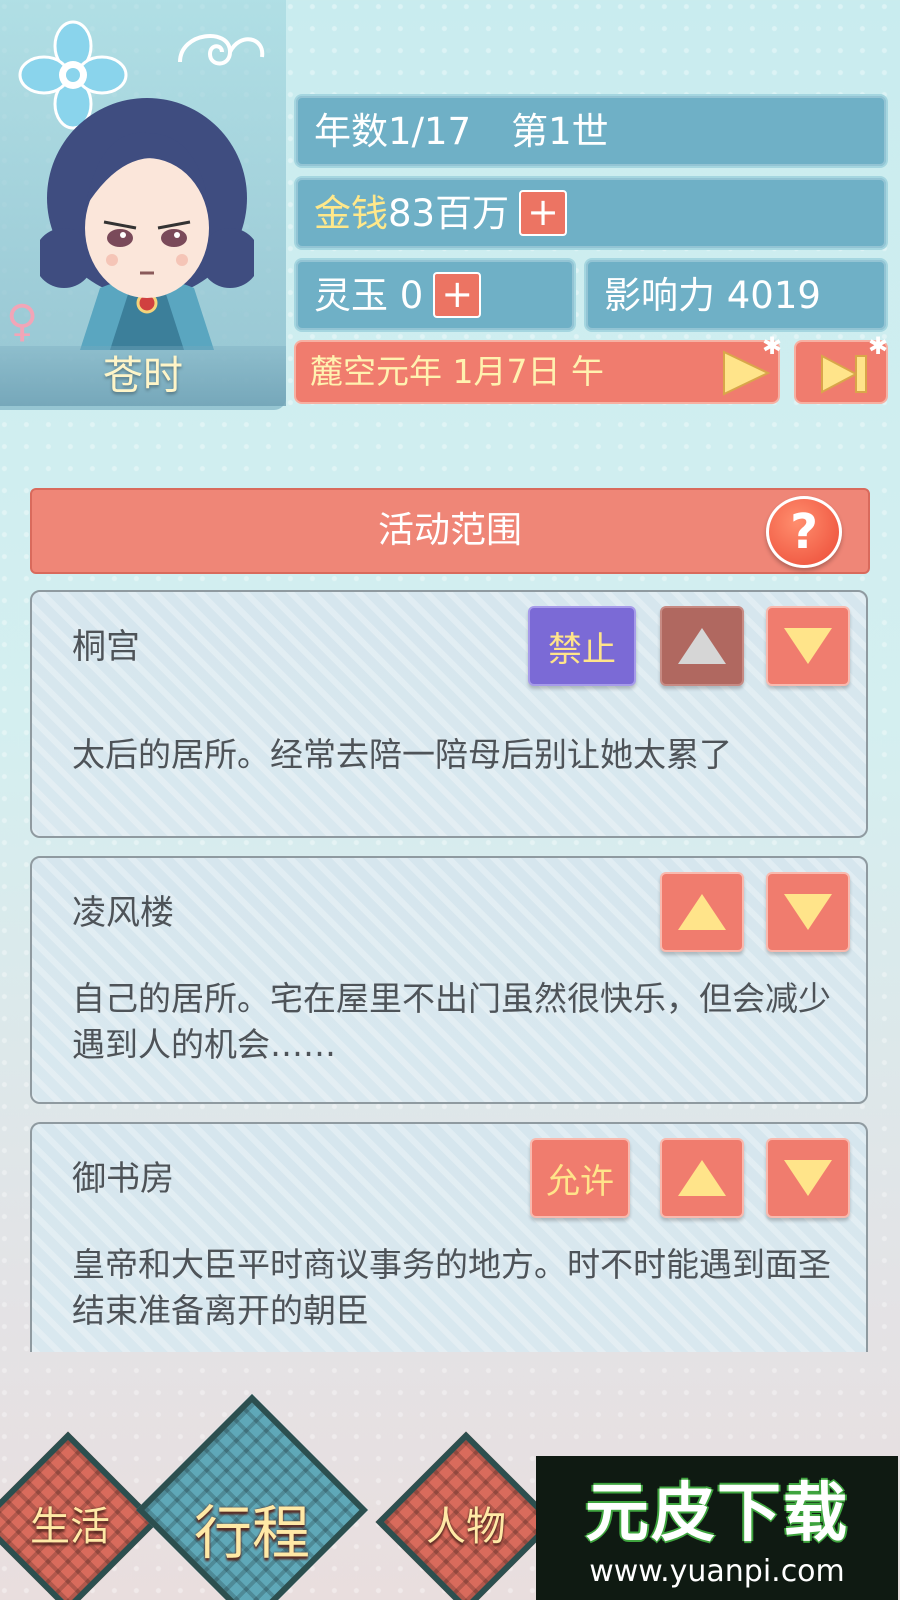 The height and width of the screenshot is (1600, 900). Describe the element at coordinates (804, 532) in the screenshot. I see `help-button: ?` at that location.